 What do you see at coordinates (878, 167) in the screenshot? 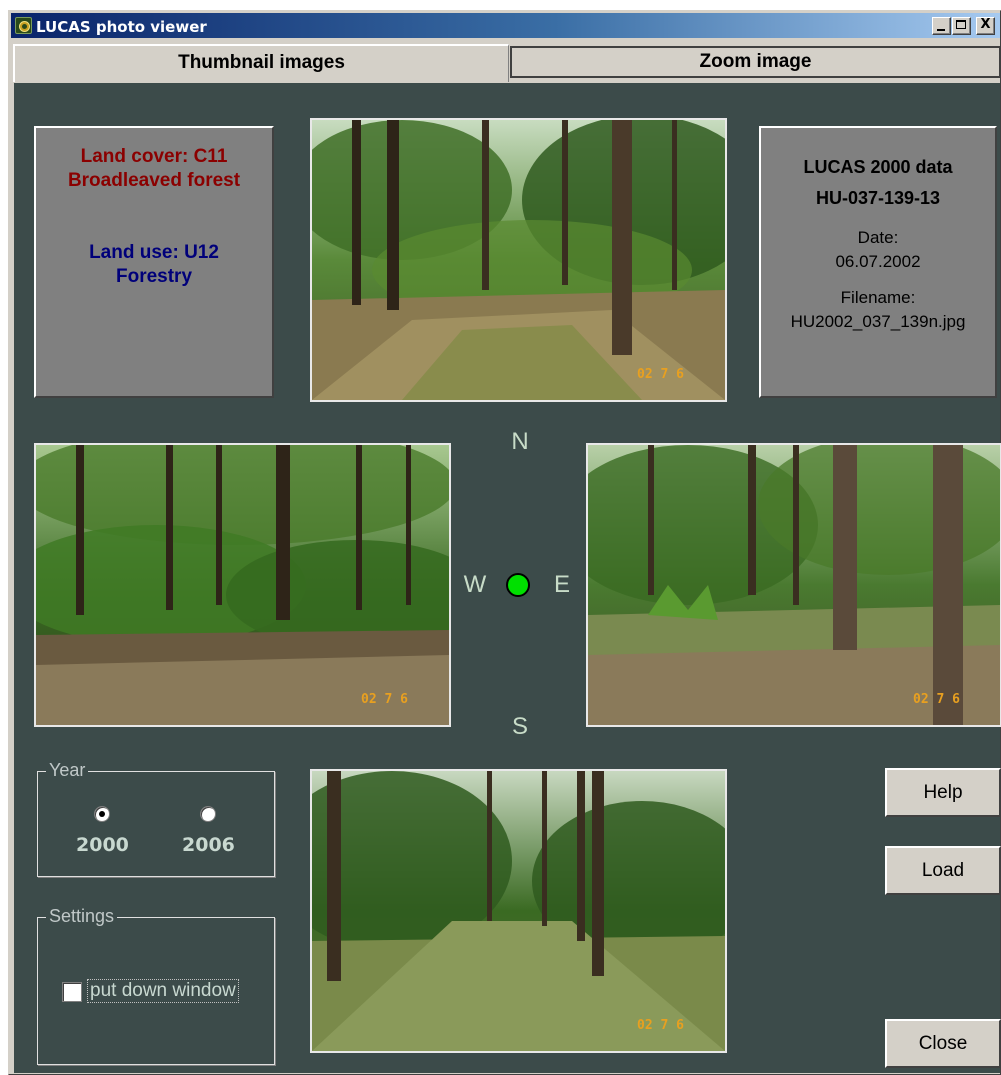
I see `data-heading: LUCAS 2000 data` at bounding box center [878, 167].